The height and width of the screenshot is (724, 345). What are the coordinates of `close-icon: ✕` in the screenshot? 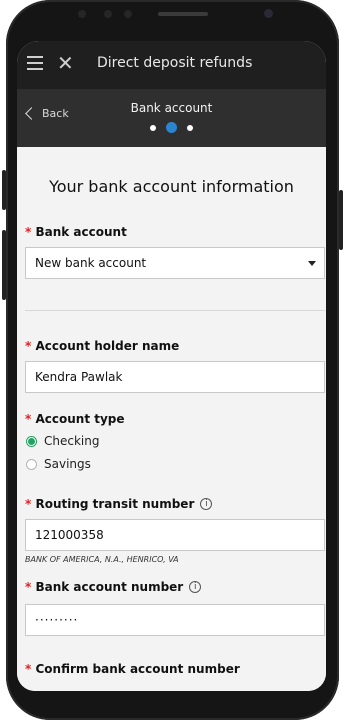 It's located at (66, 63).